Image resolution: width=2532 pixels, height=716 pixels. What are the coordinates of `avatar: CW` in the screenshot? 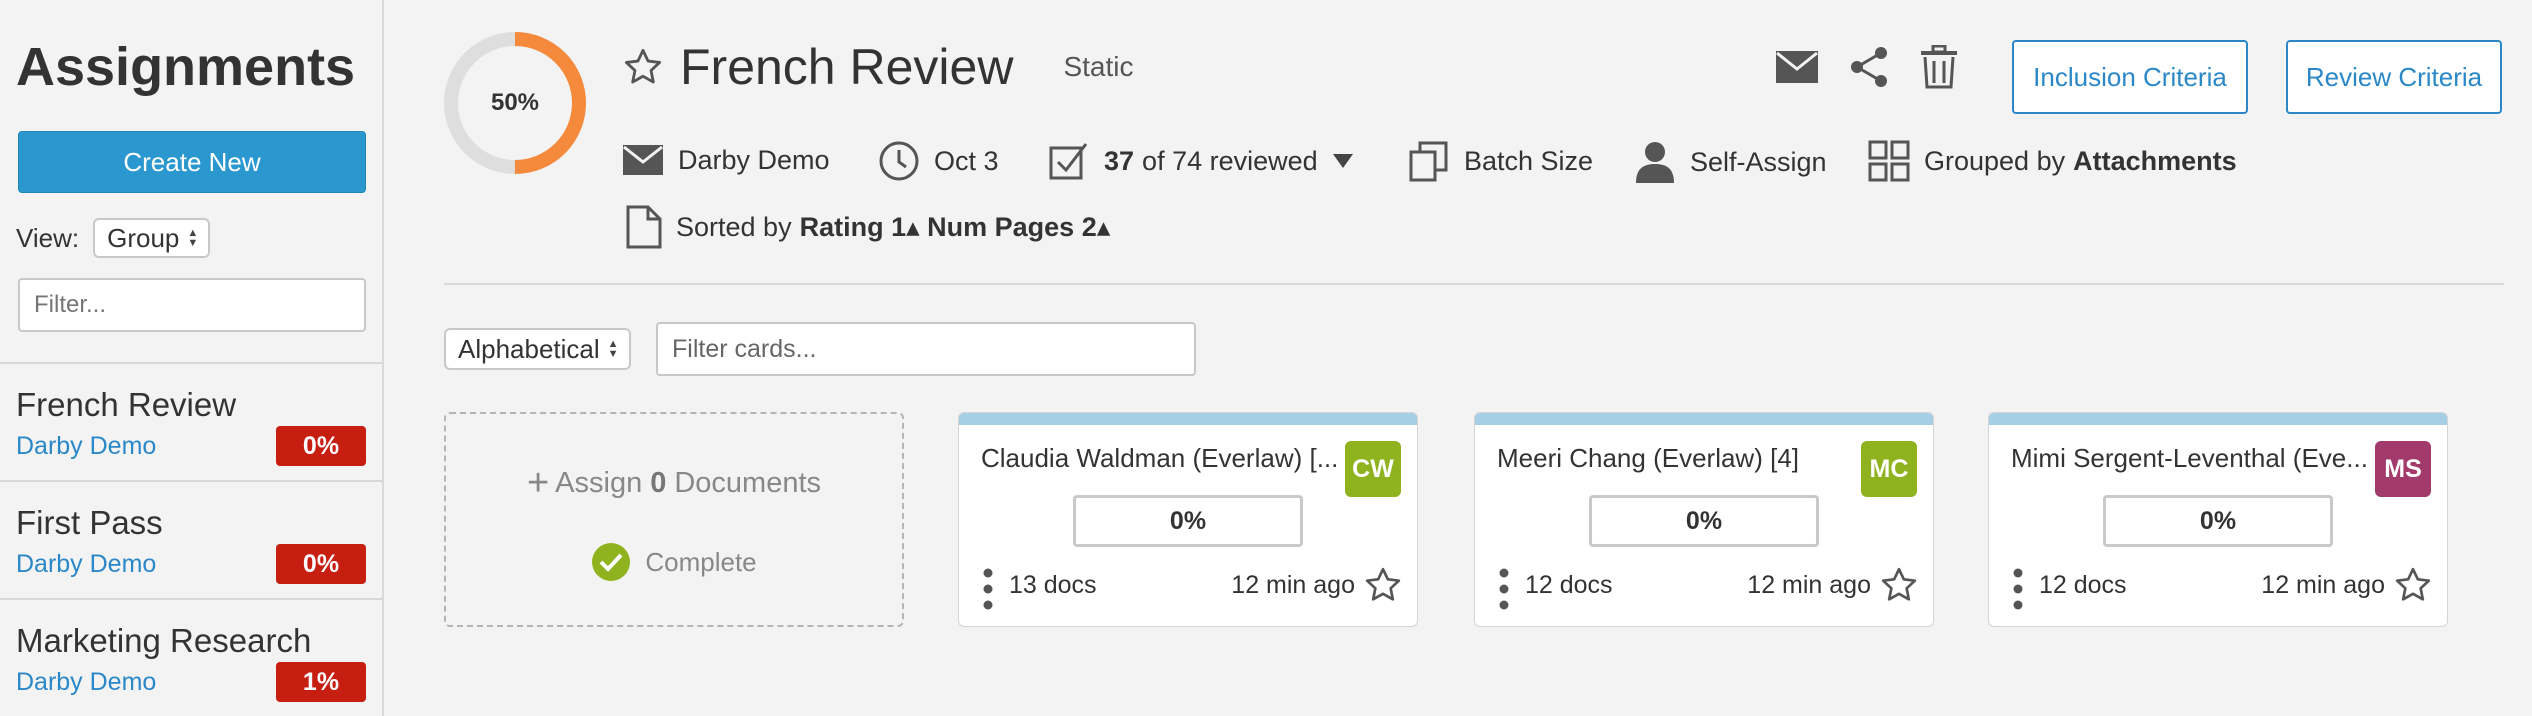 It's located at (1373, 469).